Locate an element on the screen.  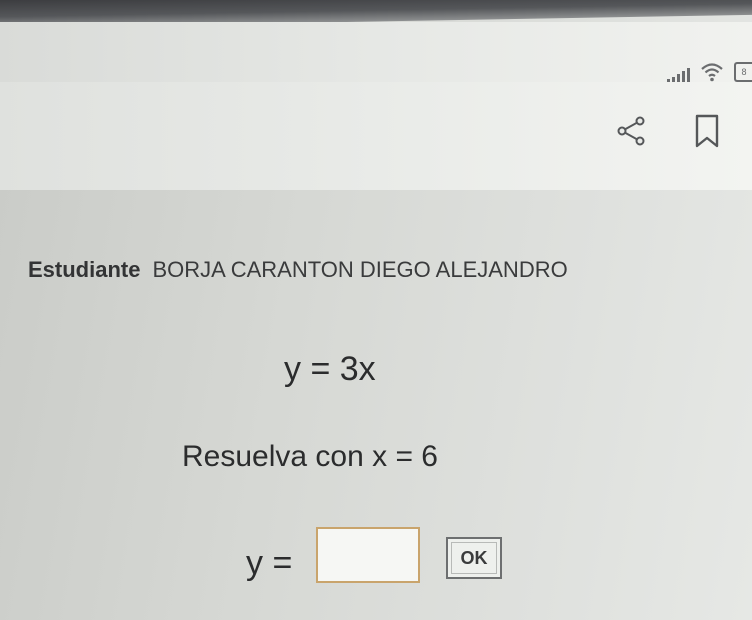
equation: y = 3x is located at coordinates (330, 369).